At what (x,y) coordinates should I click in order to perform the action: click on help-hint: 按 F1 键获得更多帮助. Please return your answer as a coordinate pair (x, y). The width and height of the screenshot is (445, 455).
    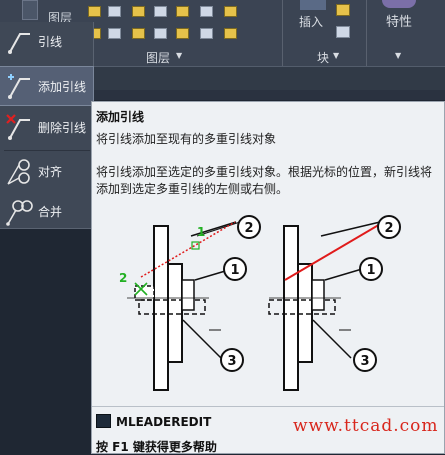
    Looking at the image, I should click on (156, 447).